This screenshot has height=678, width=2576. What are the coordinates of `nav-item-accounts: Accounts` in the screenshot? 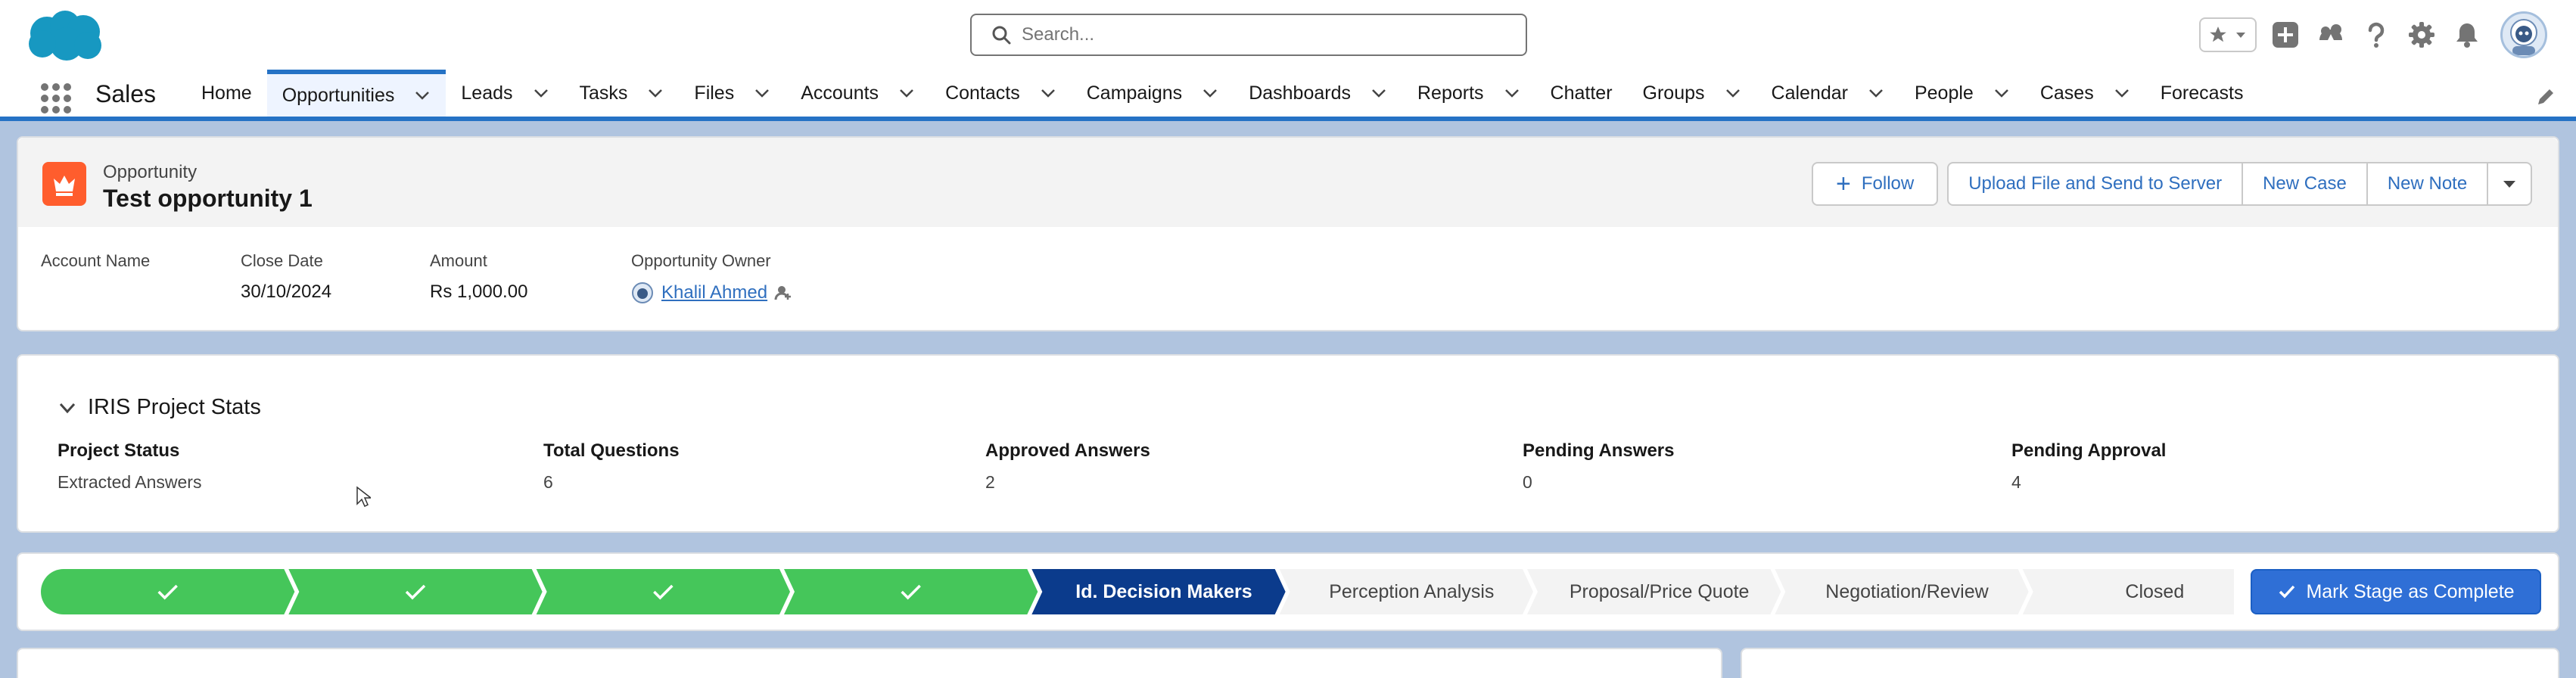 It's located at (858, 94).